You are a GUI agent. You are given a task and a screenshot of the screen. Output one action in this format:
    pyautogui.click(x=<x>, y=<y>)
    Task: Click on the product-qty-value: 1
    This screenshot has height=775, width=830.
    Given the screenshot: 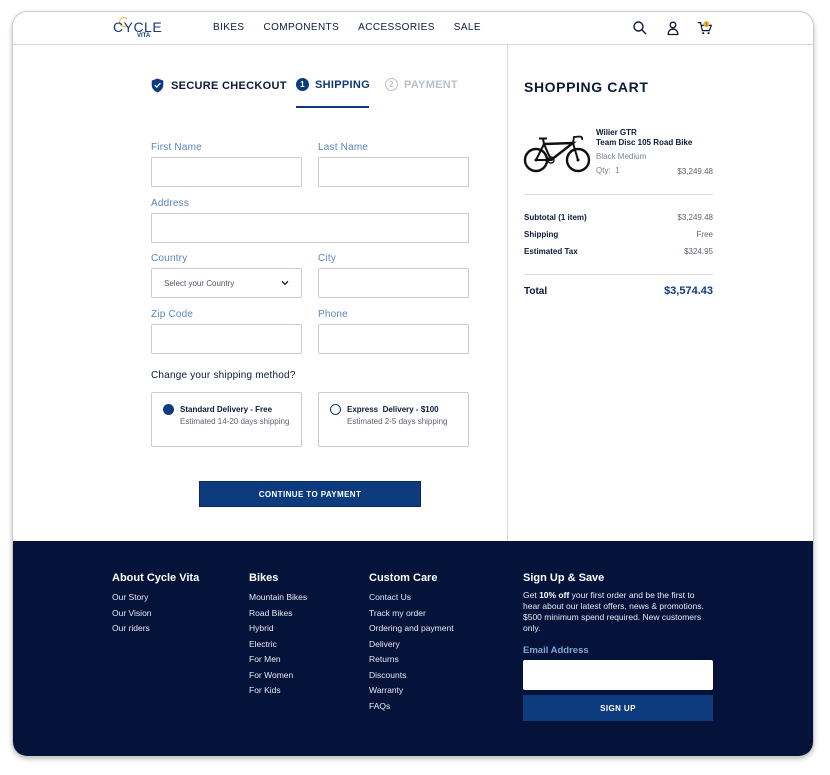 What is the action you would take?
    pyautogui.click(x=617, y=170)
    